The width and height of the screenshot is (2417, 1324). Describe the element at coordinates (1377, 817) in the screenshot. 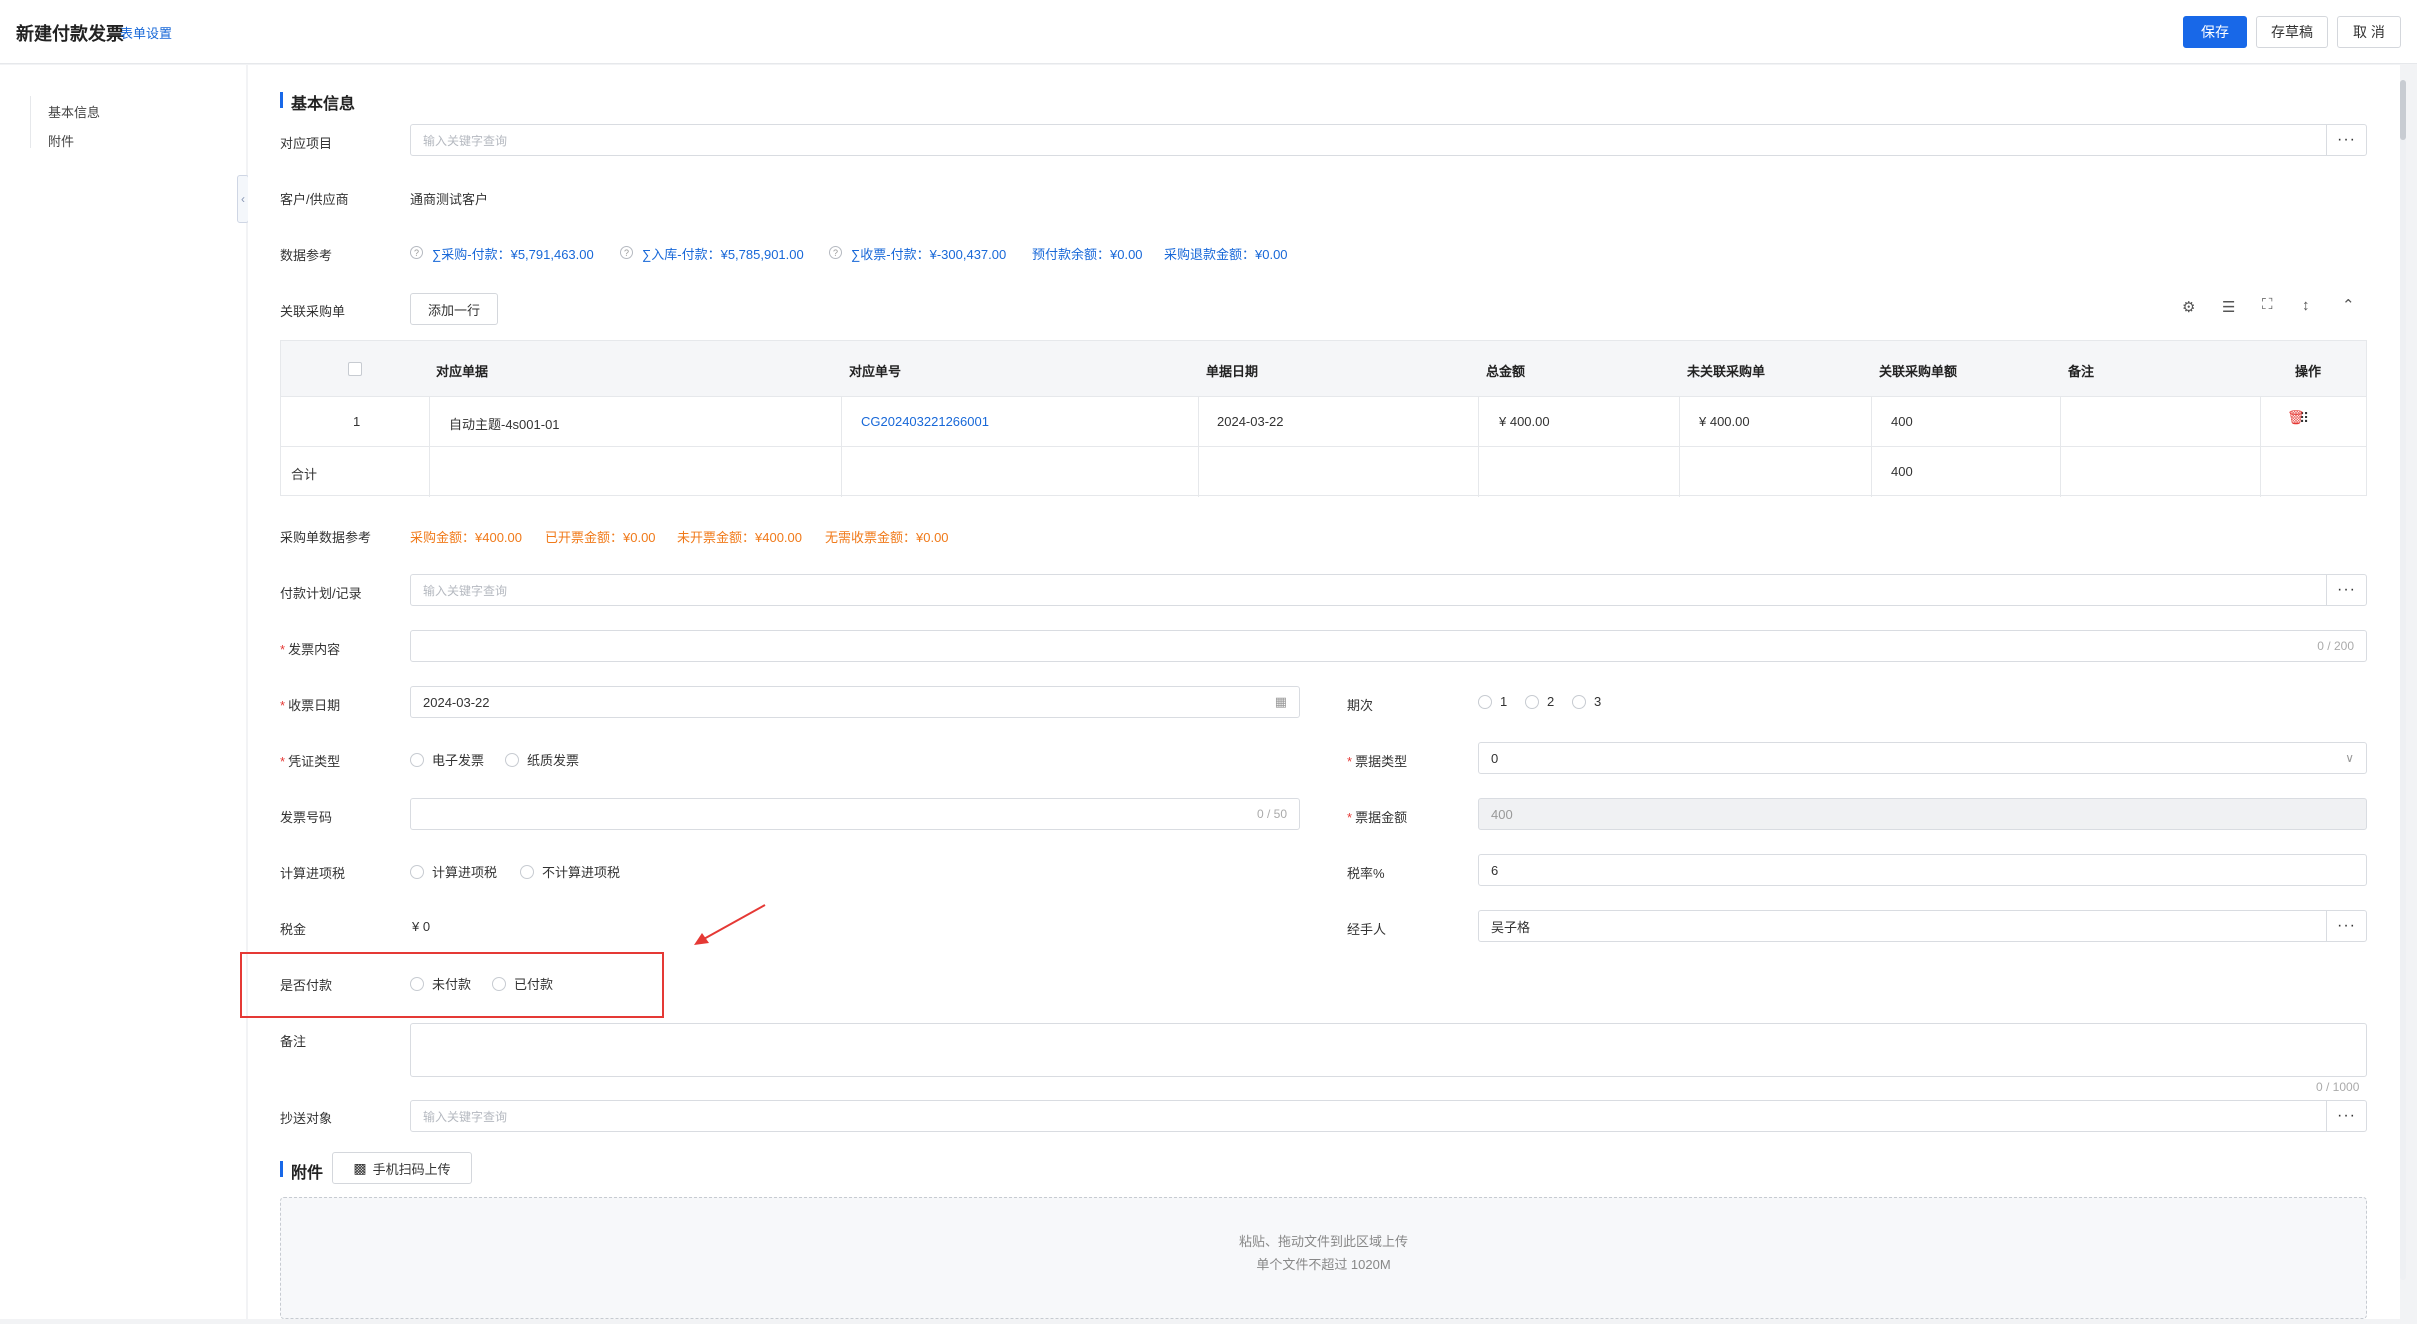

I see `bill-amount-label: * 票据金额` at that location.